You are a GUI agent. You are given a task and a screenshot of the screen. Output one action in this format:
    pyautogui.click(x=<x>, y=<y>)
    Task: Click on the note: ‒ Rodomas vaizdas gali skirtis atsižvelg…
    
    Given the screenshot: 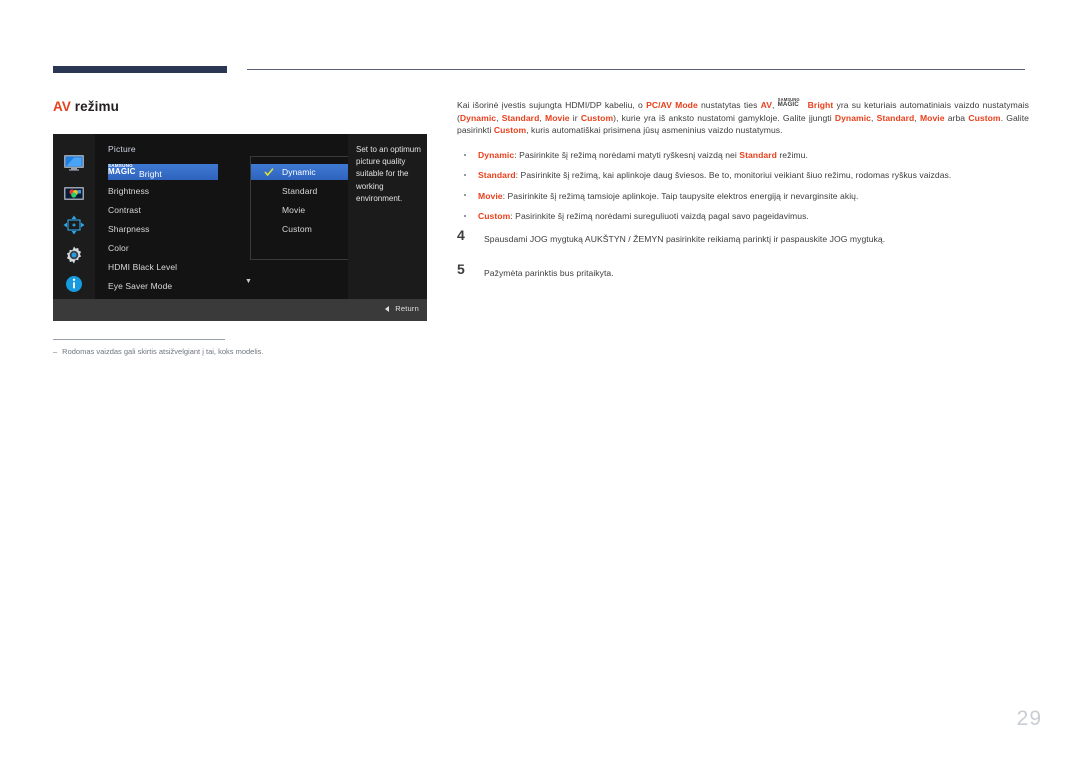 What is the action you would take?
    pyautogui.click(x=228, y=351)
    